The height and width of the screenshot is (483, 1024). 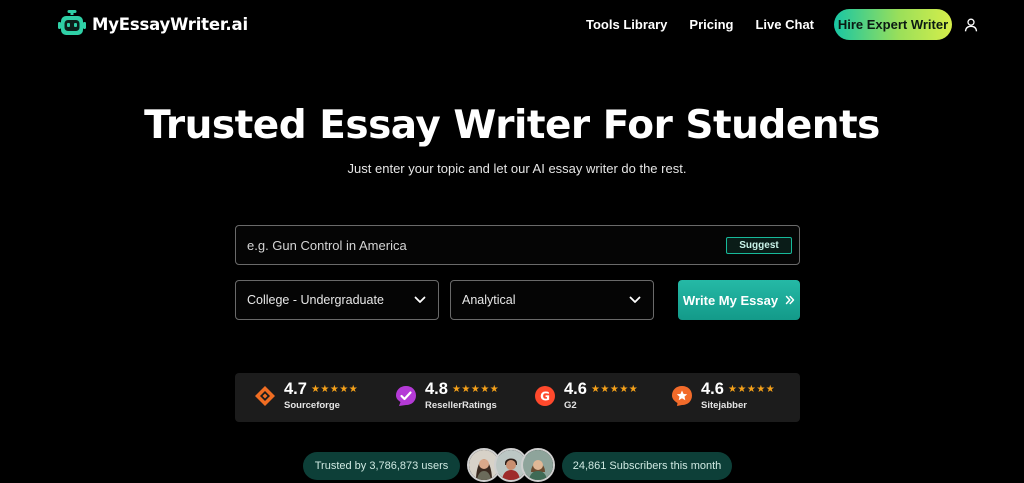 I want to click on trusted-users-badge: Trusted by 3,786,873 users, so click(x=381, y=466).